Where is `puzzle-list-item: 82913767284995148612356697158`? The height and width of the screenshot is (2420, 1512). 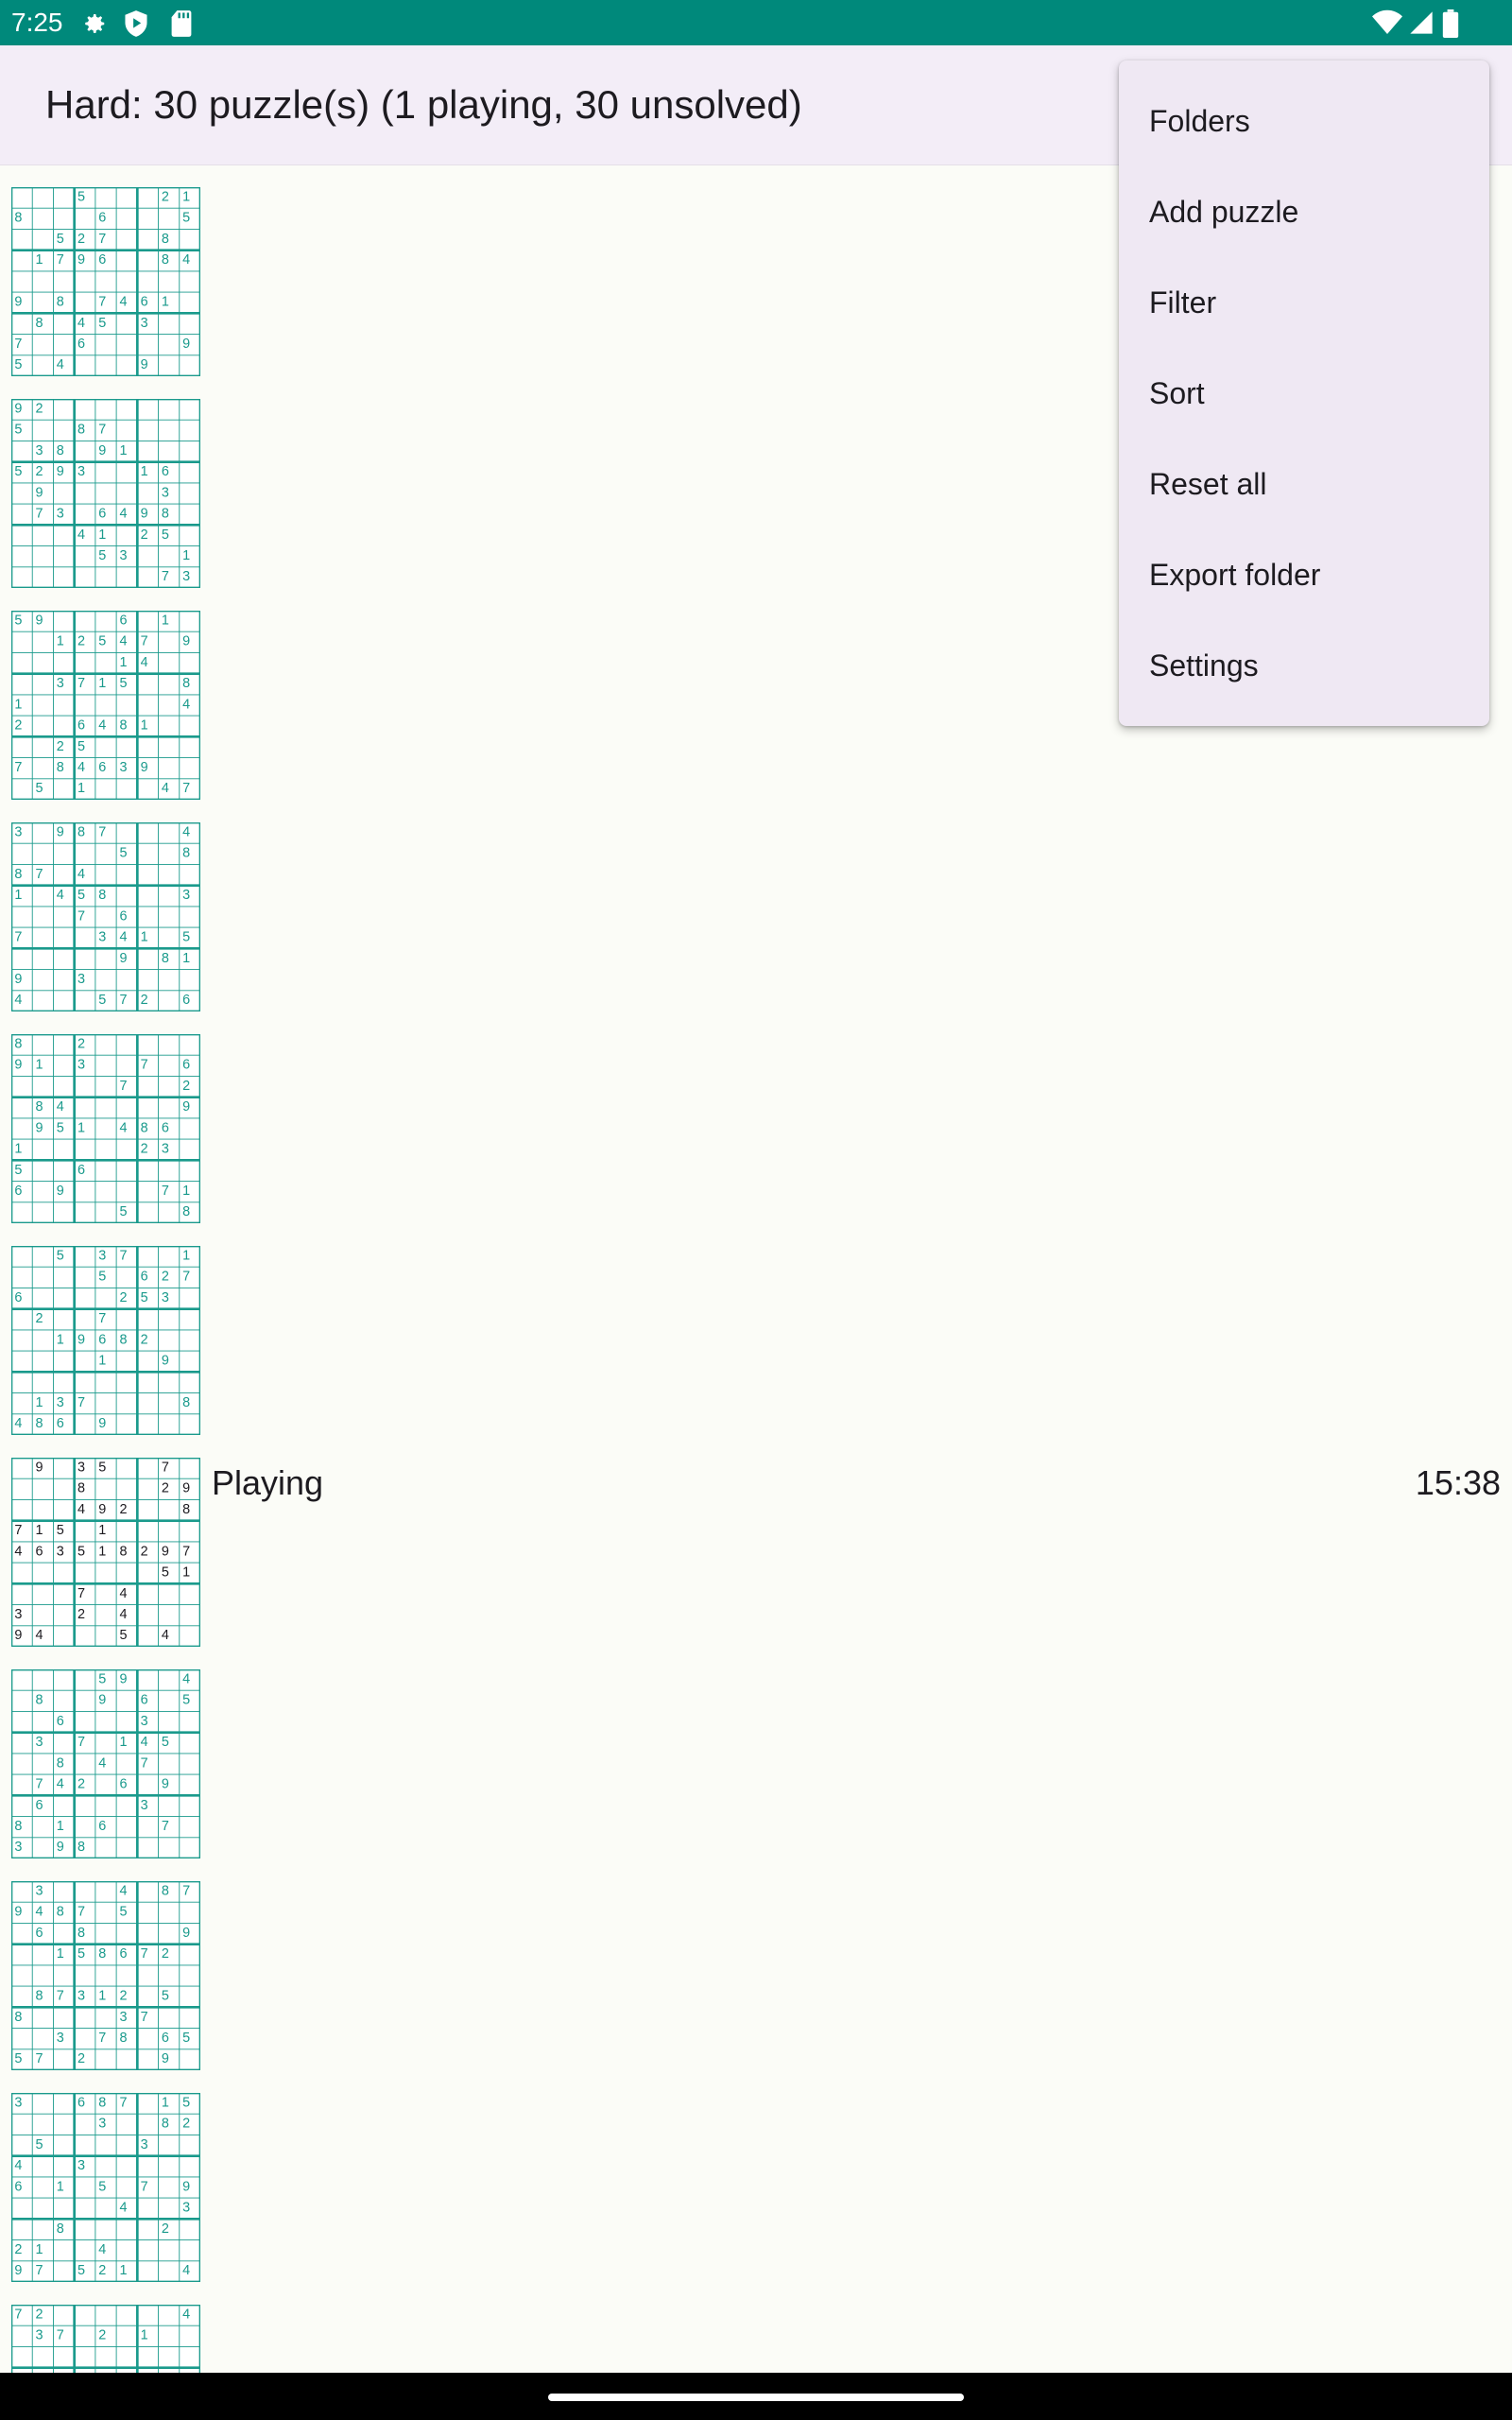 puzzle-list-item: 82913767284995148612356697158 is located at coordinates (756, 1140).